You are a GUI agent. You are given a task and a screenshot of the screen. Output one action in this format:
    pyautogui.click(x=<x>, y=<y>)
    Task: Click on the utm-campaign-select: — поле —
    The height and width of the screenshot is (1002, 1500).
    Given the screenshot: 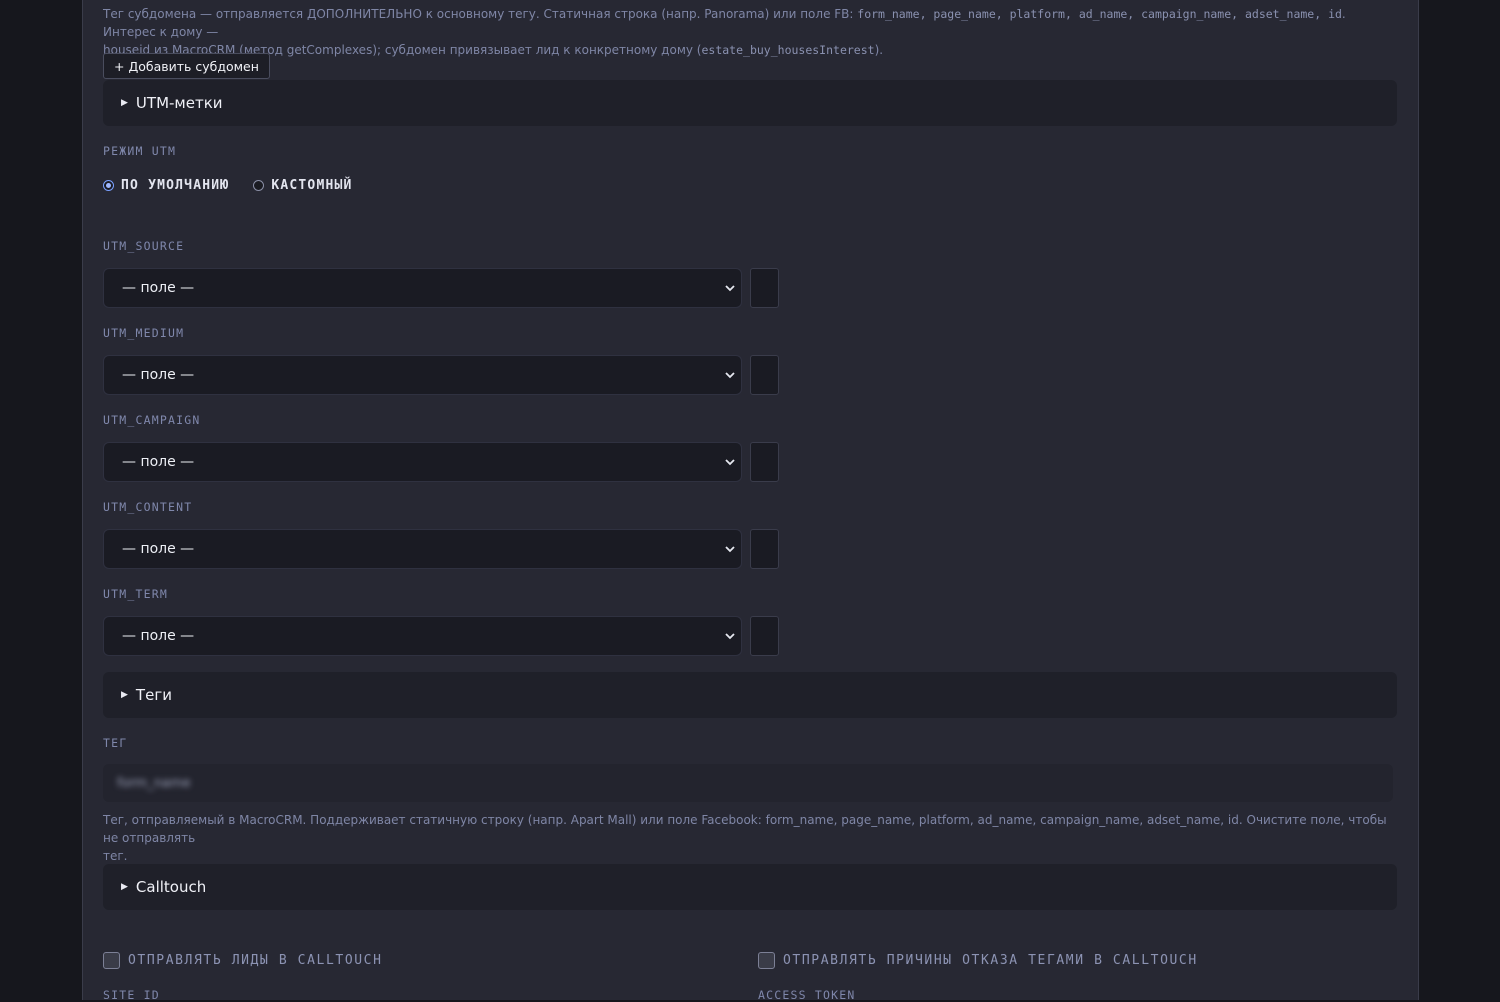 What is the action you would take?
    pyautogui.click(x=422, y=462)
    